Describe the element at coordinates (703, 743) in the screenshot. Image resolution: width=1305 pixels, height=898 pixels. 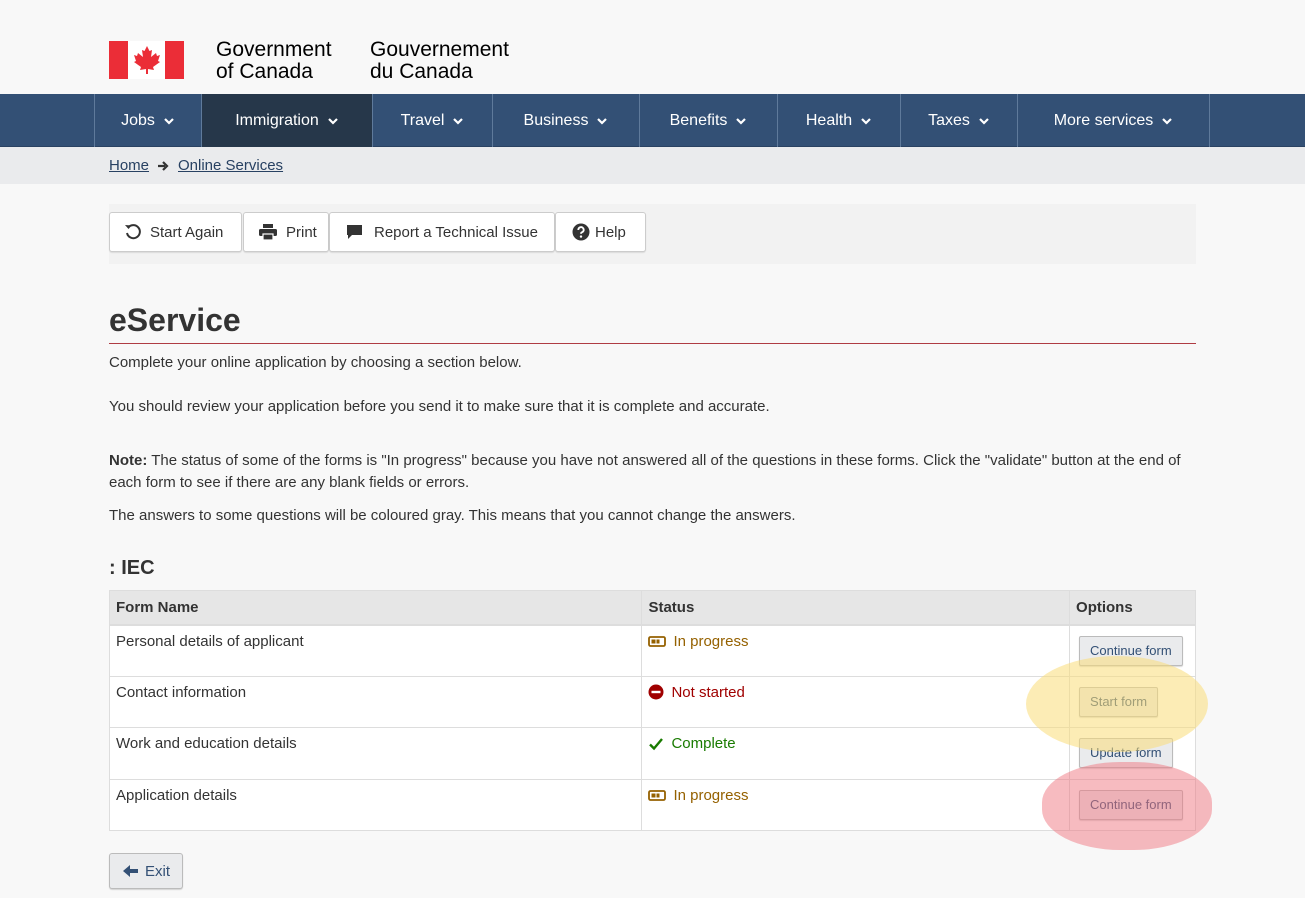
I see `status-label: Complete` at that location.